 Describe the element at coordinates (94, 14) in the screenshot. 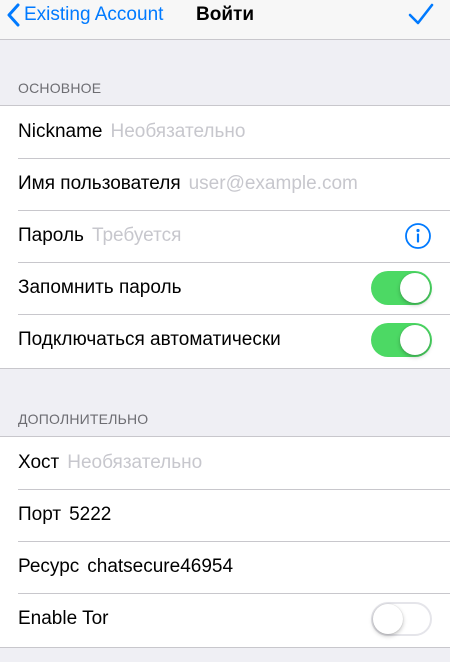

I see `back-button-label: Existing Account` at that location.